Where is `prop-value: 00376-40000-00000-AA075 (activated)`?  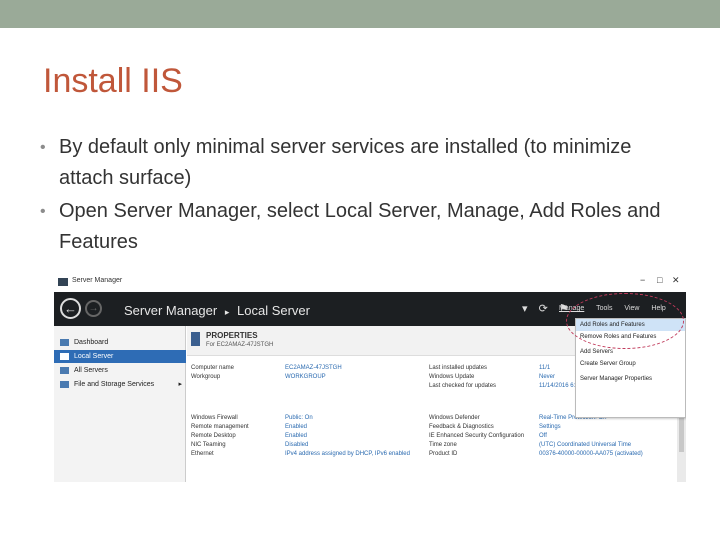
prop-value: 00376-40000-00000-AA075 (activated) is located at coordinates (591, 454).